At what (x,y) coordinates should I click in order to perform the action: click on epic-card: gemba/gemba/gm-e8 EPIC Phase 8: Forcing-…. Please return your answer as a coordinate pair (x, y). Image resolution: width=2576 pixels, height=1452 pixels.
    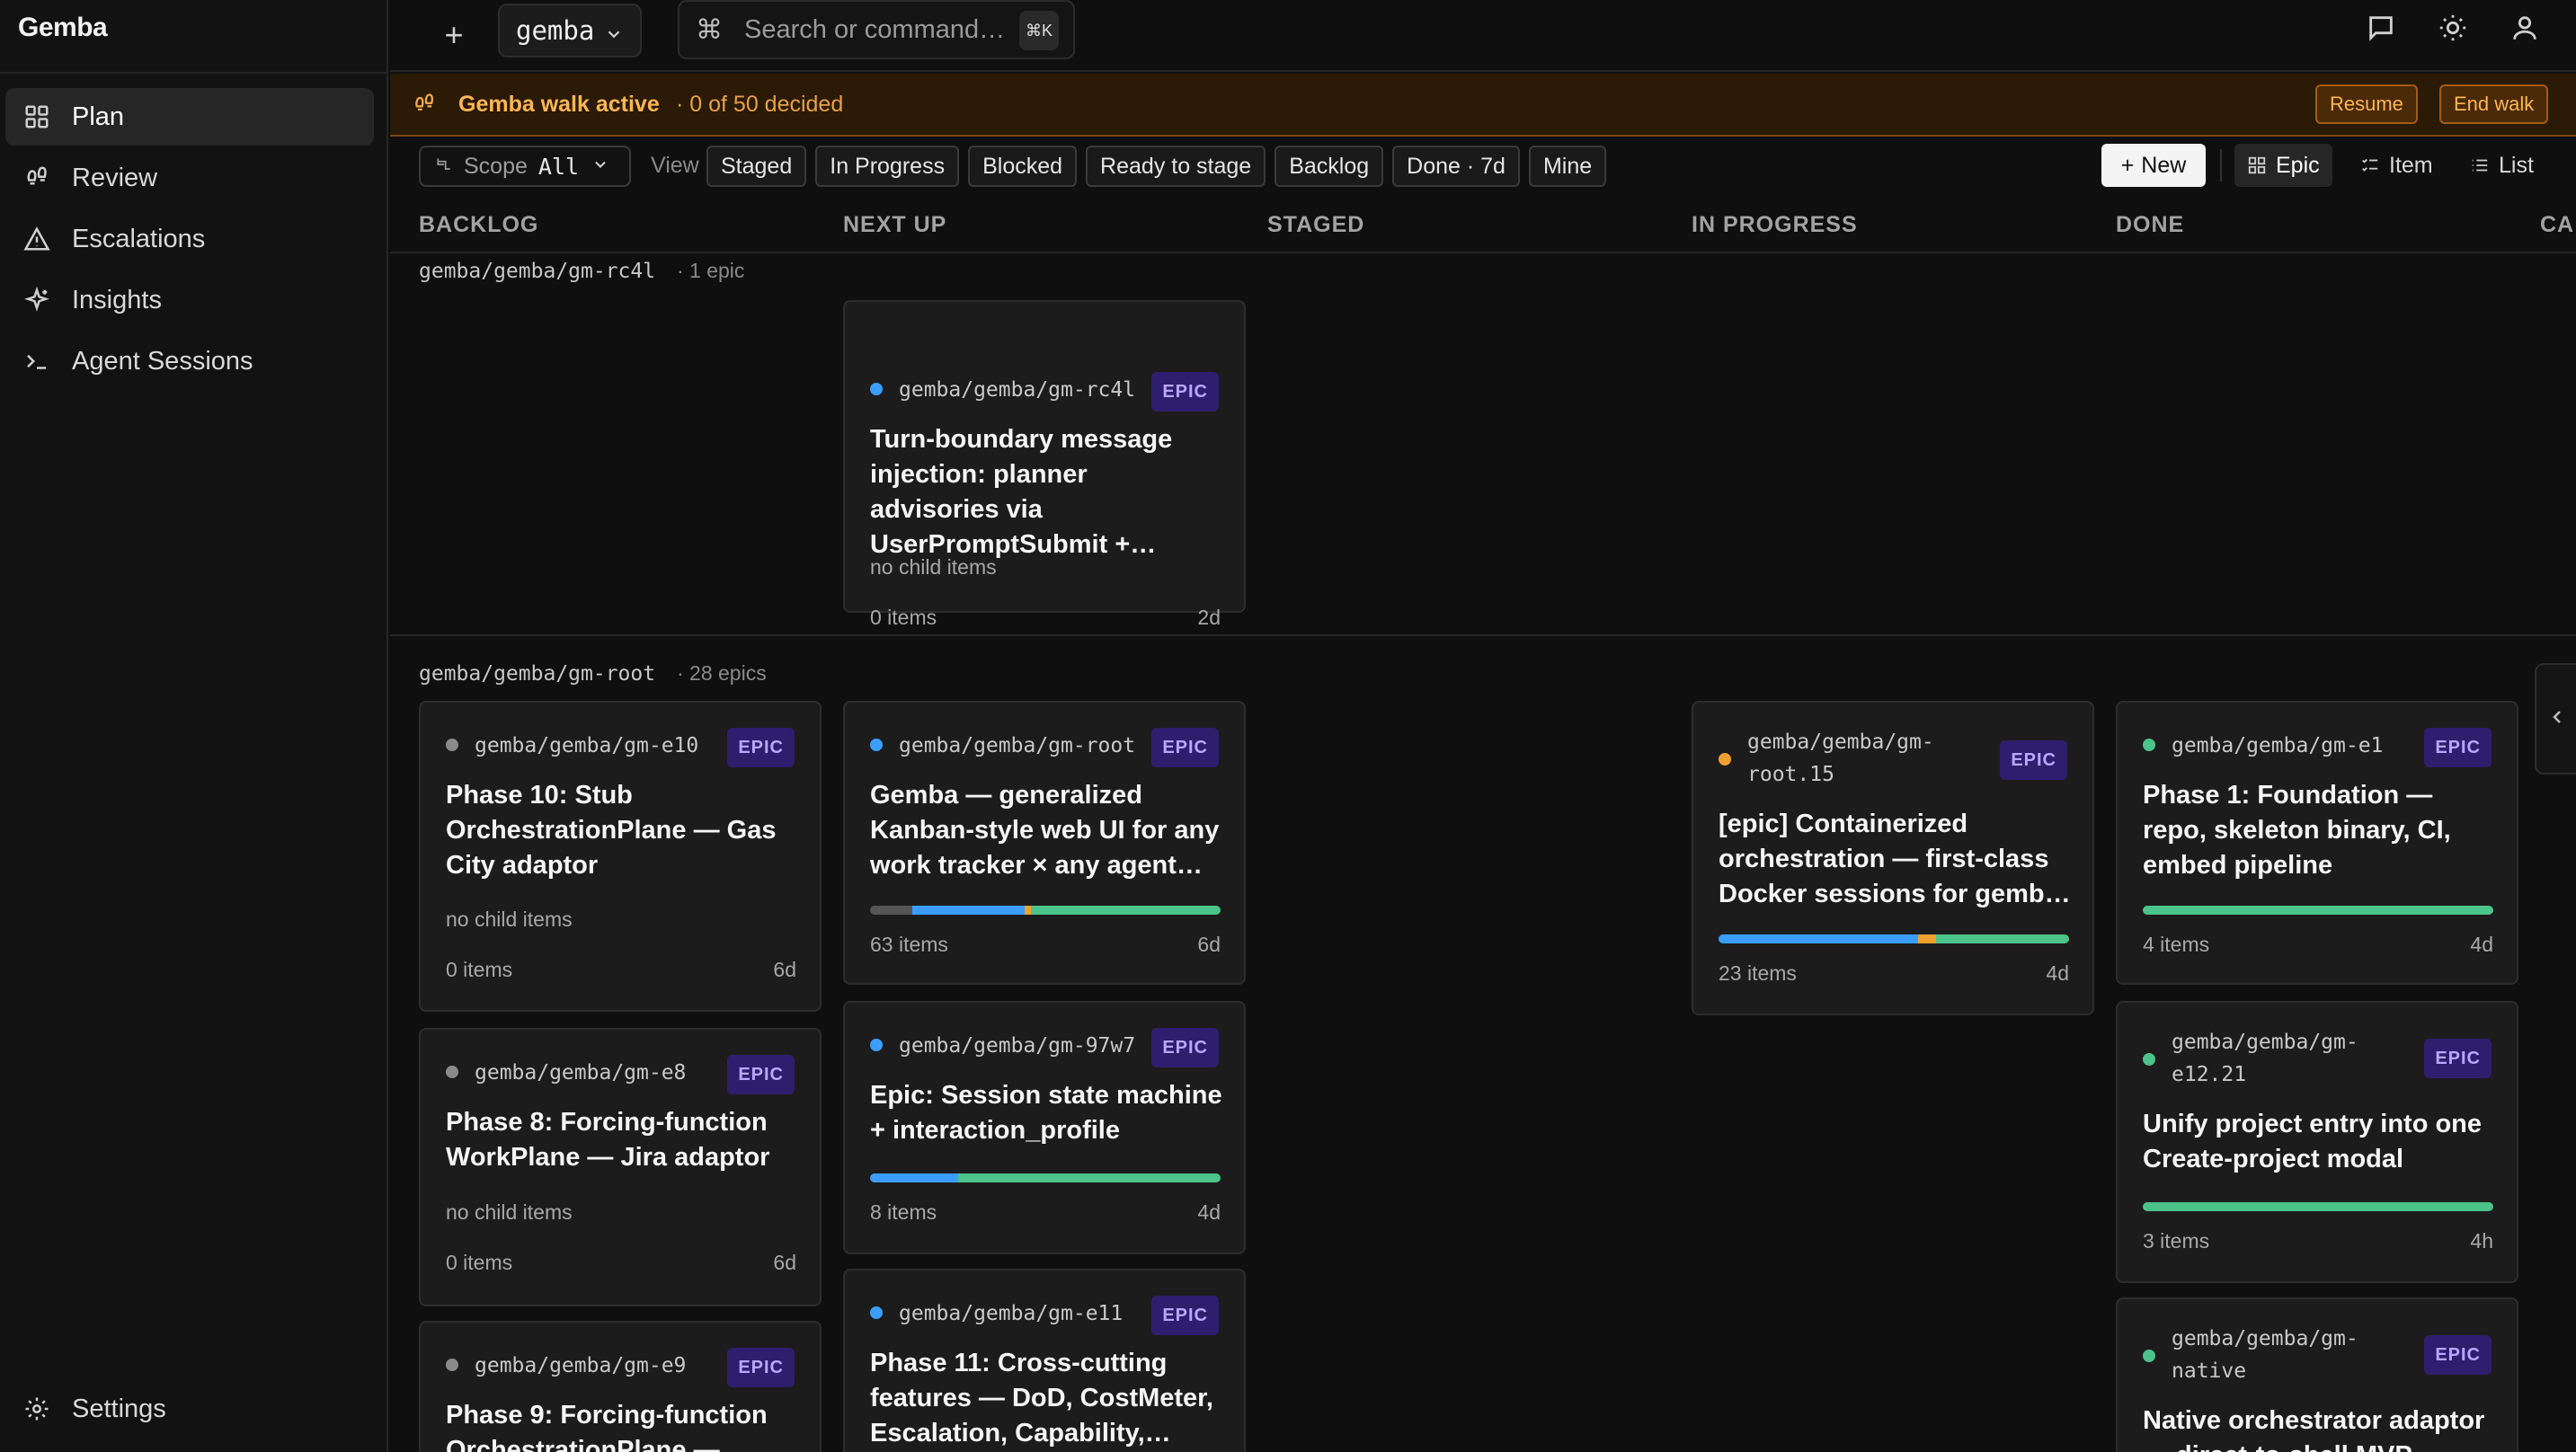
    Looking at the image, I should click on (620, 1167).